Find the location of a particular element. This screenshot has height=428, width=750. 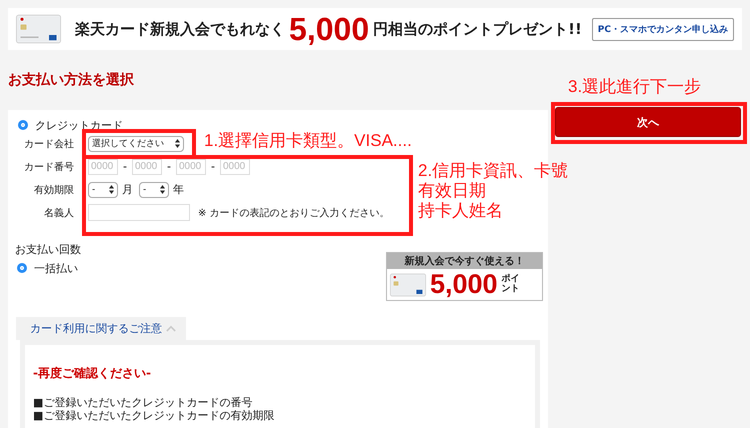

banner-text: 円相当のポイントプレゼント!! is located at coordinates (477, 29).